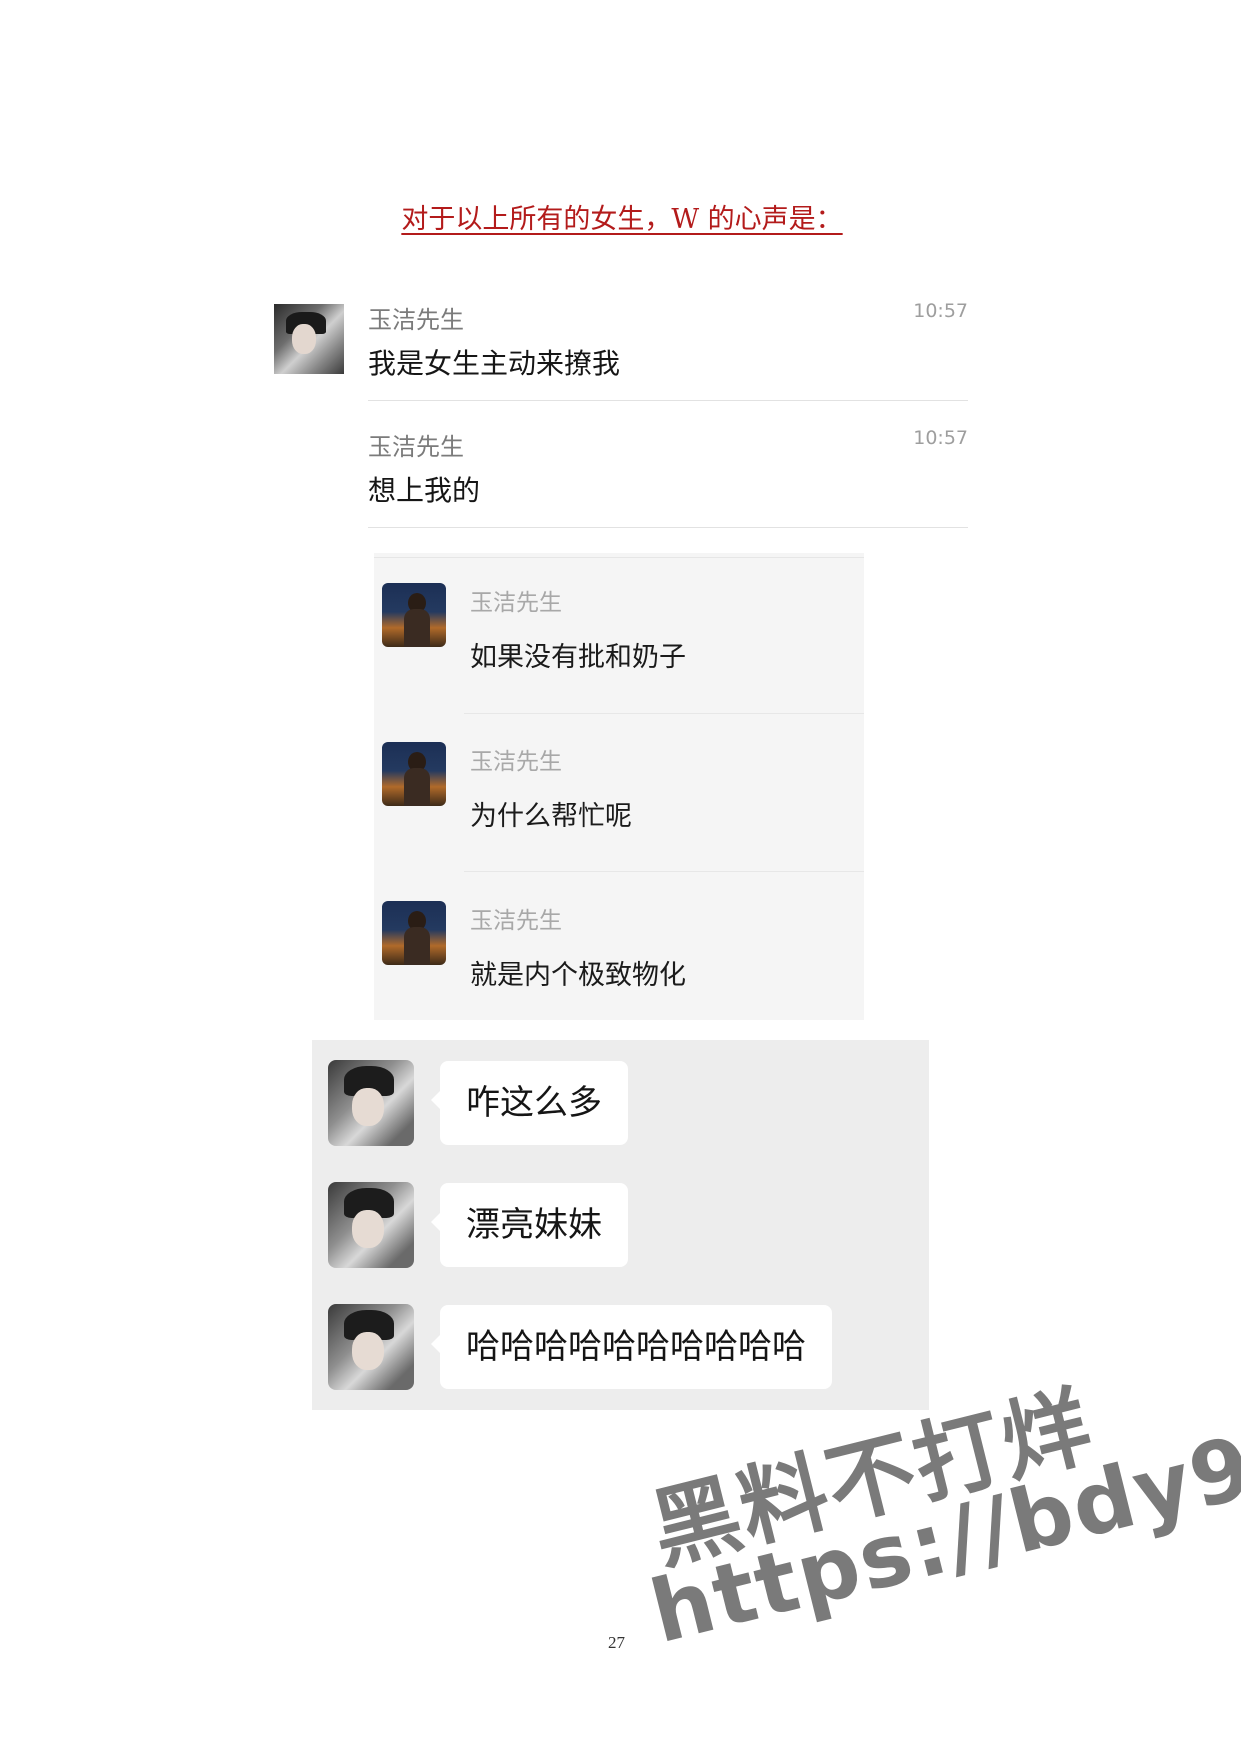 This screenshot has width=1241, height=1754. I want to click on page-heading: 对于以上所有的女生，W 的心声是：, so click(622, 219).